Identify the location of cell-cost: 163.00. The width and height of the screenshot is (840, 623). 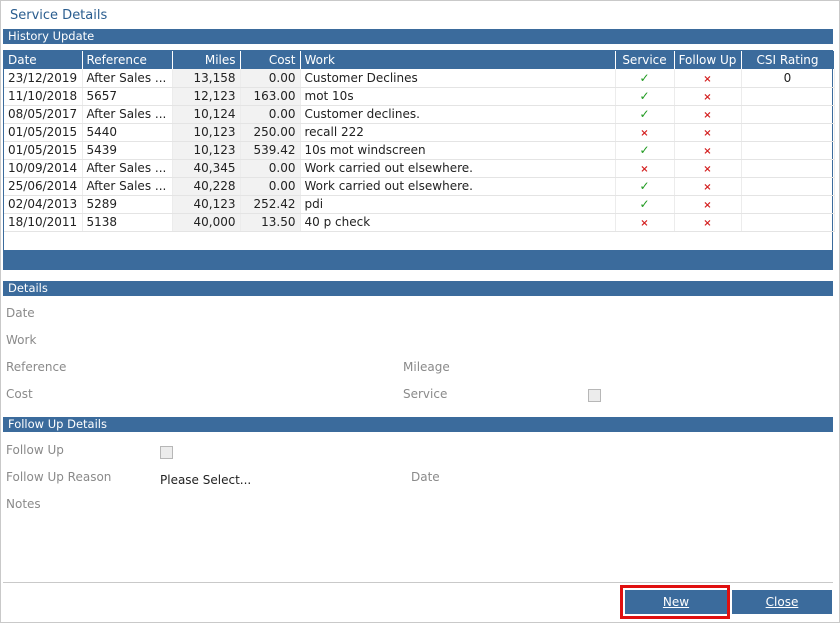
(270, 96).